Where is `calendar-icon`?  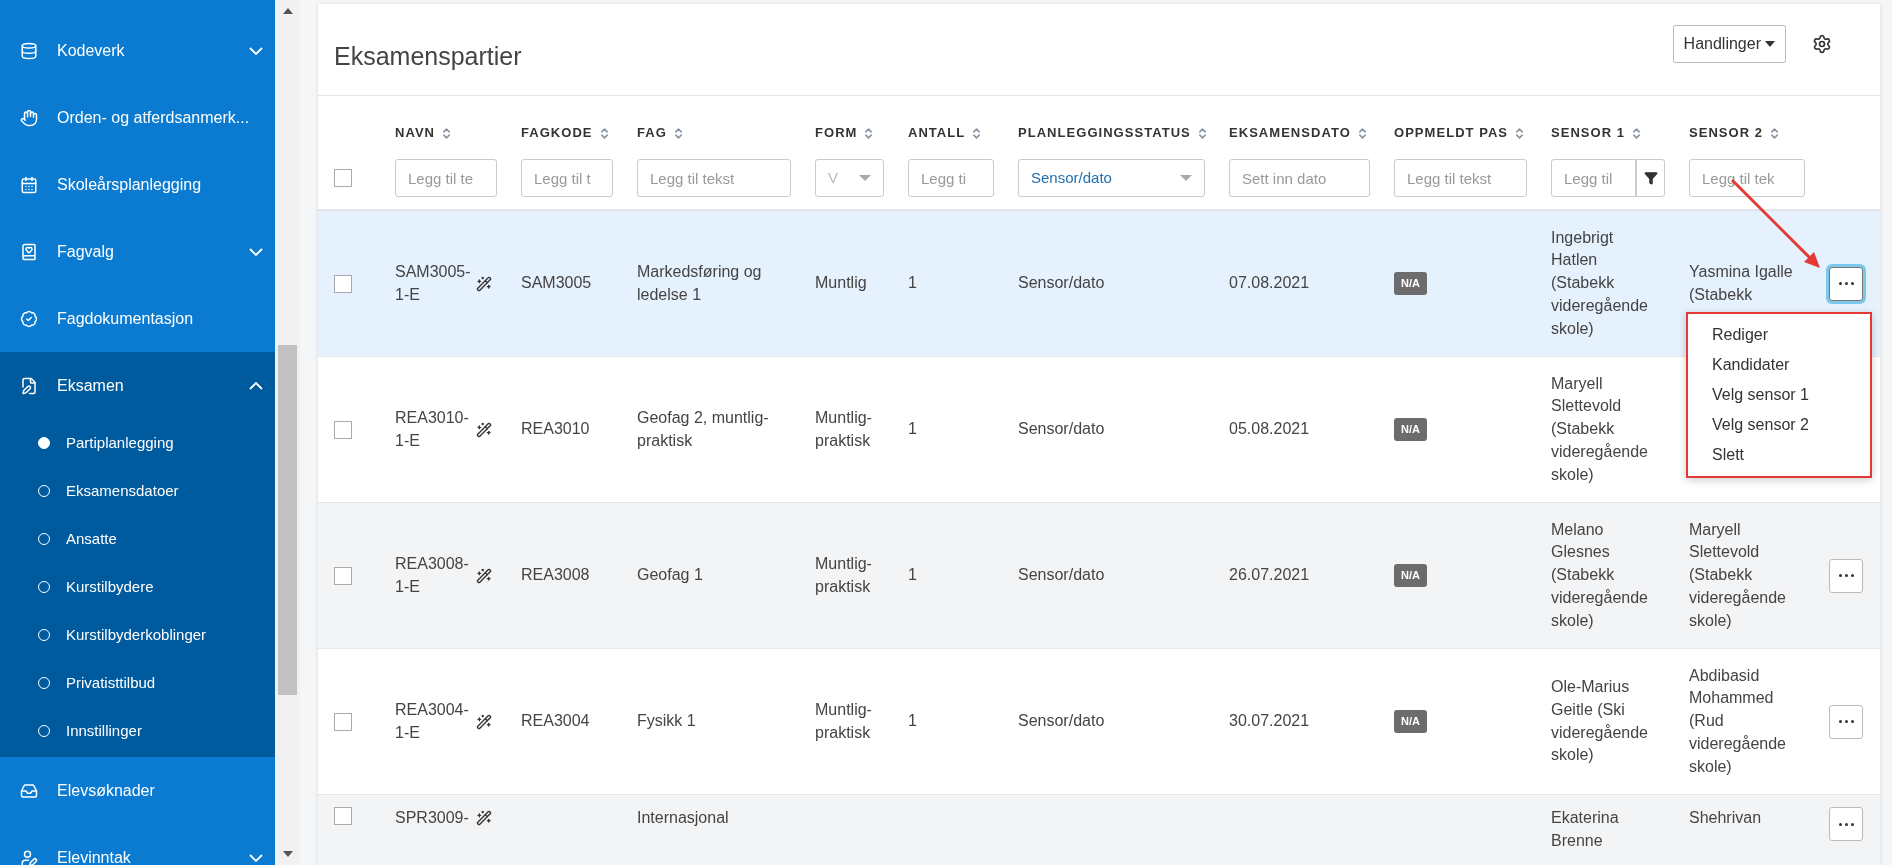
calendar-icon is located at coordinates (29, 184).